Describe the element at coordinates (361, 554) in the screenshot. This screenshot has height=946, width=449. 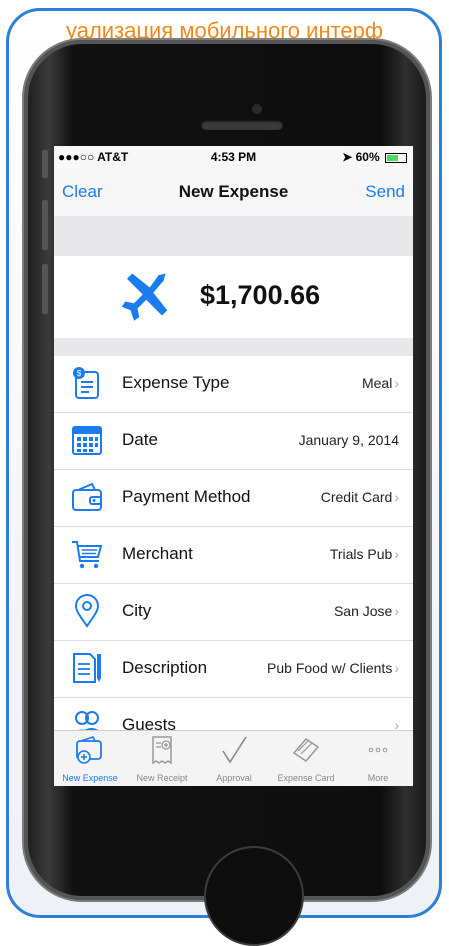
I see `row-value-text: Trials Pub` at that location.